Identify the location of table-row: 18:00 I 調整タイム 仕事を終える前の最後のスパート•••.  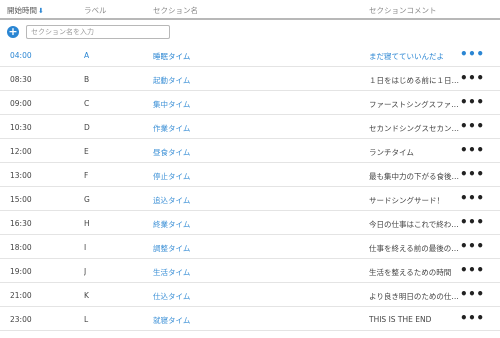
(250, 247).